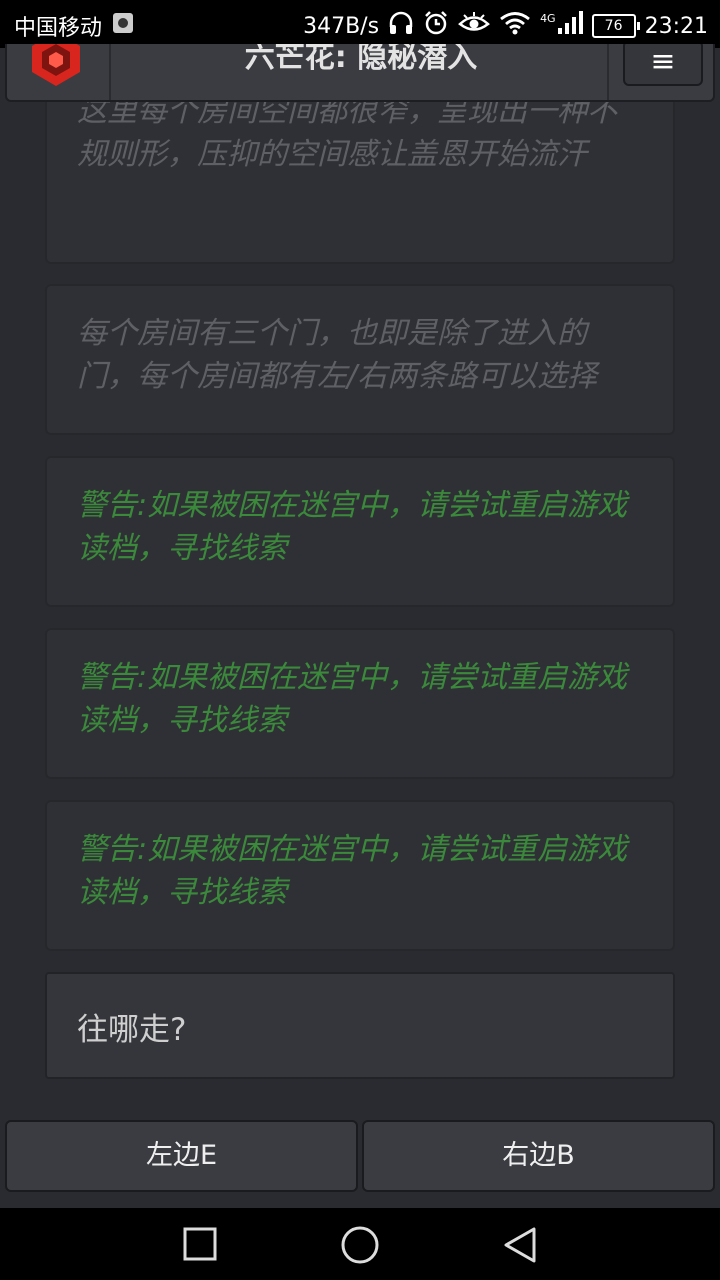 The height and width of the screenshot is (1280, 720). I want to click on app-logo-icon, so click(56, 65).